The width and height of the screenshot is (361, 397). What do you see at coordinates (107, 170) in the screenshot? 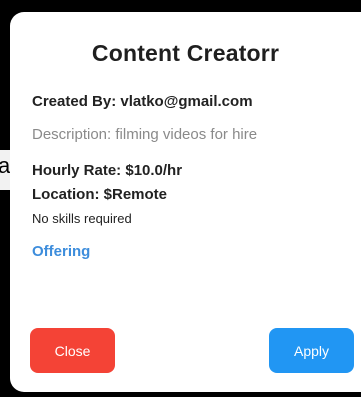
I see `hourly-rate-text: Hourly Rate: $10.0/hr` at bounding box center [107, 170].